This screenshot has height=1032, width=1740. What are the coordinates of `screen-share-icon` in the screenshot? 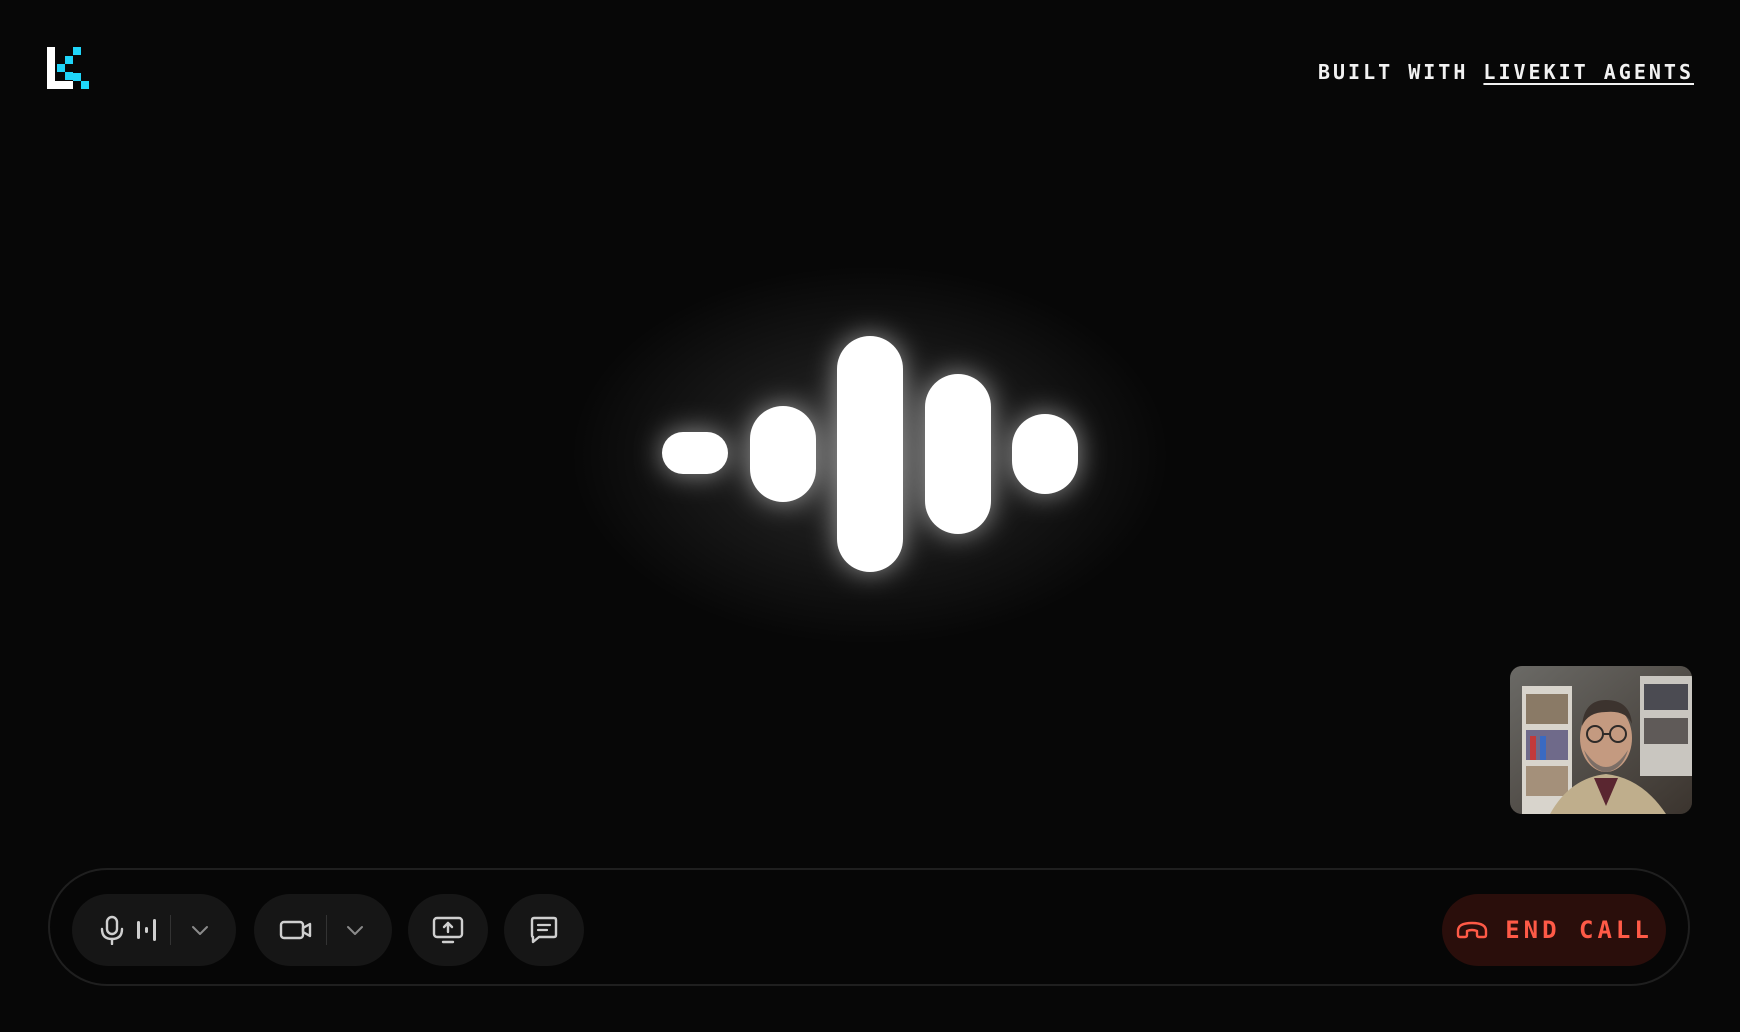 It's located at (448, 930).